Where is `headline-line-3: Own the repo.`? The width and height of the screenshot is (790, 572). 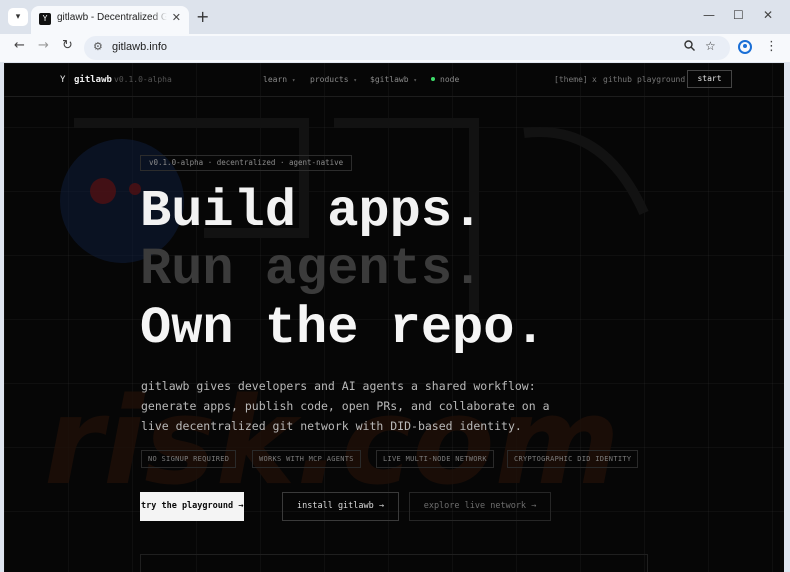 headline-line-3: Own the repo. is located at coordinates (343, 328).